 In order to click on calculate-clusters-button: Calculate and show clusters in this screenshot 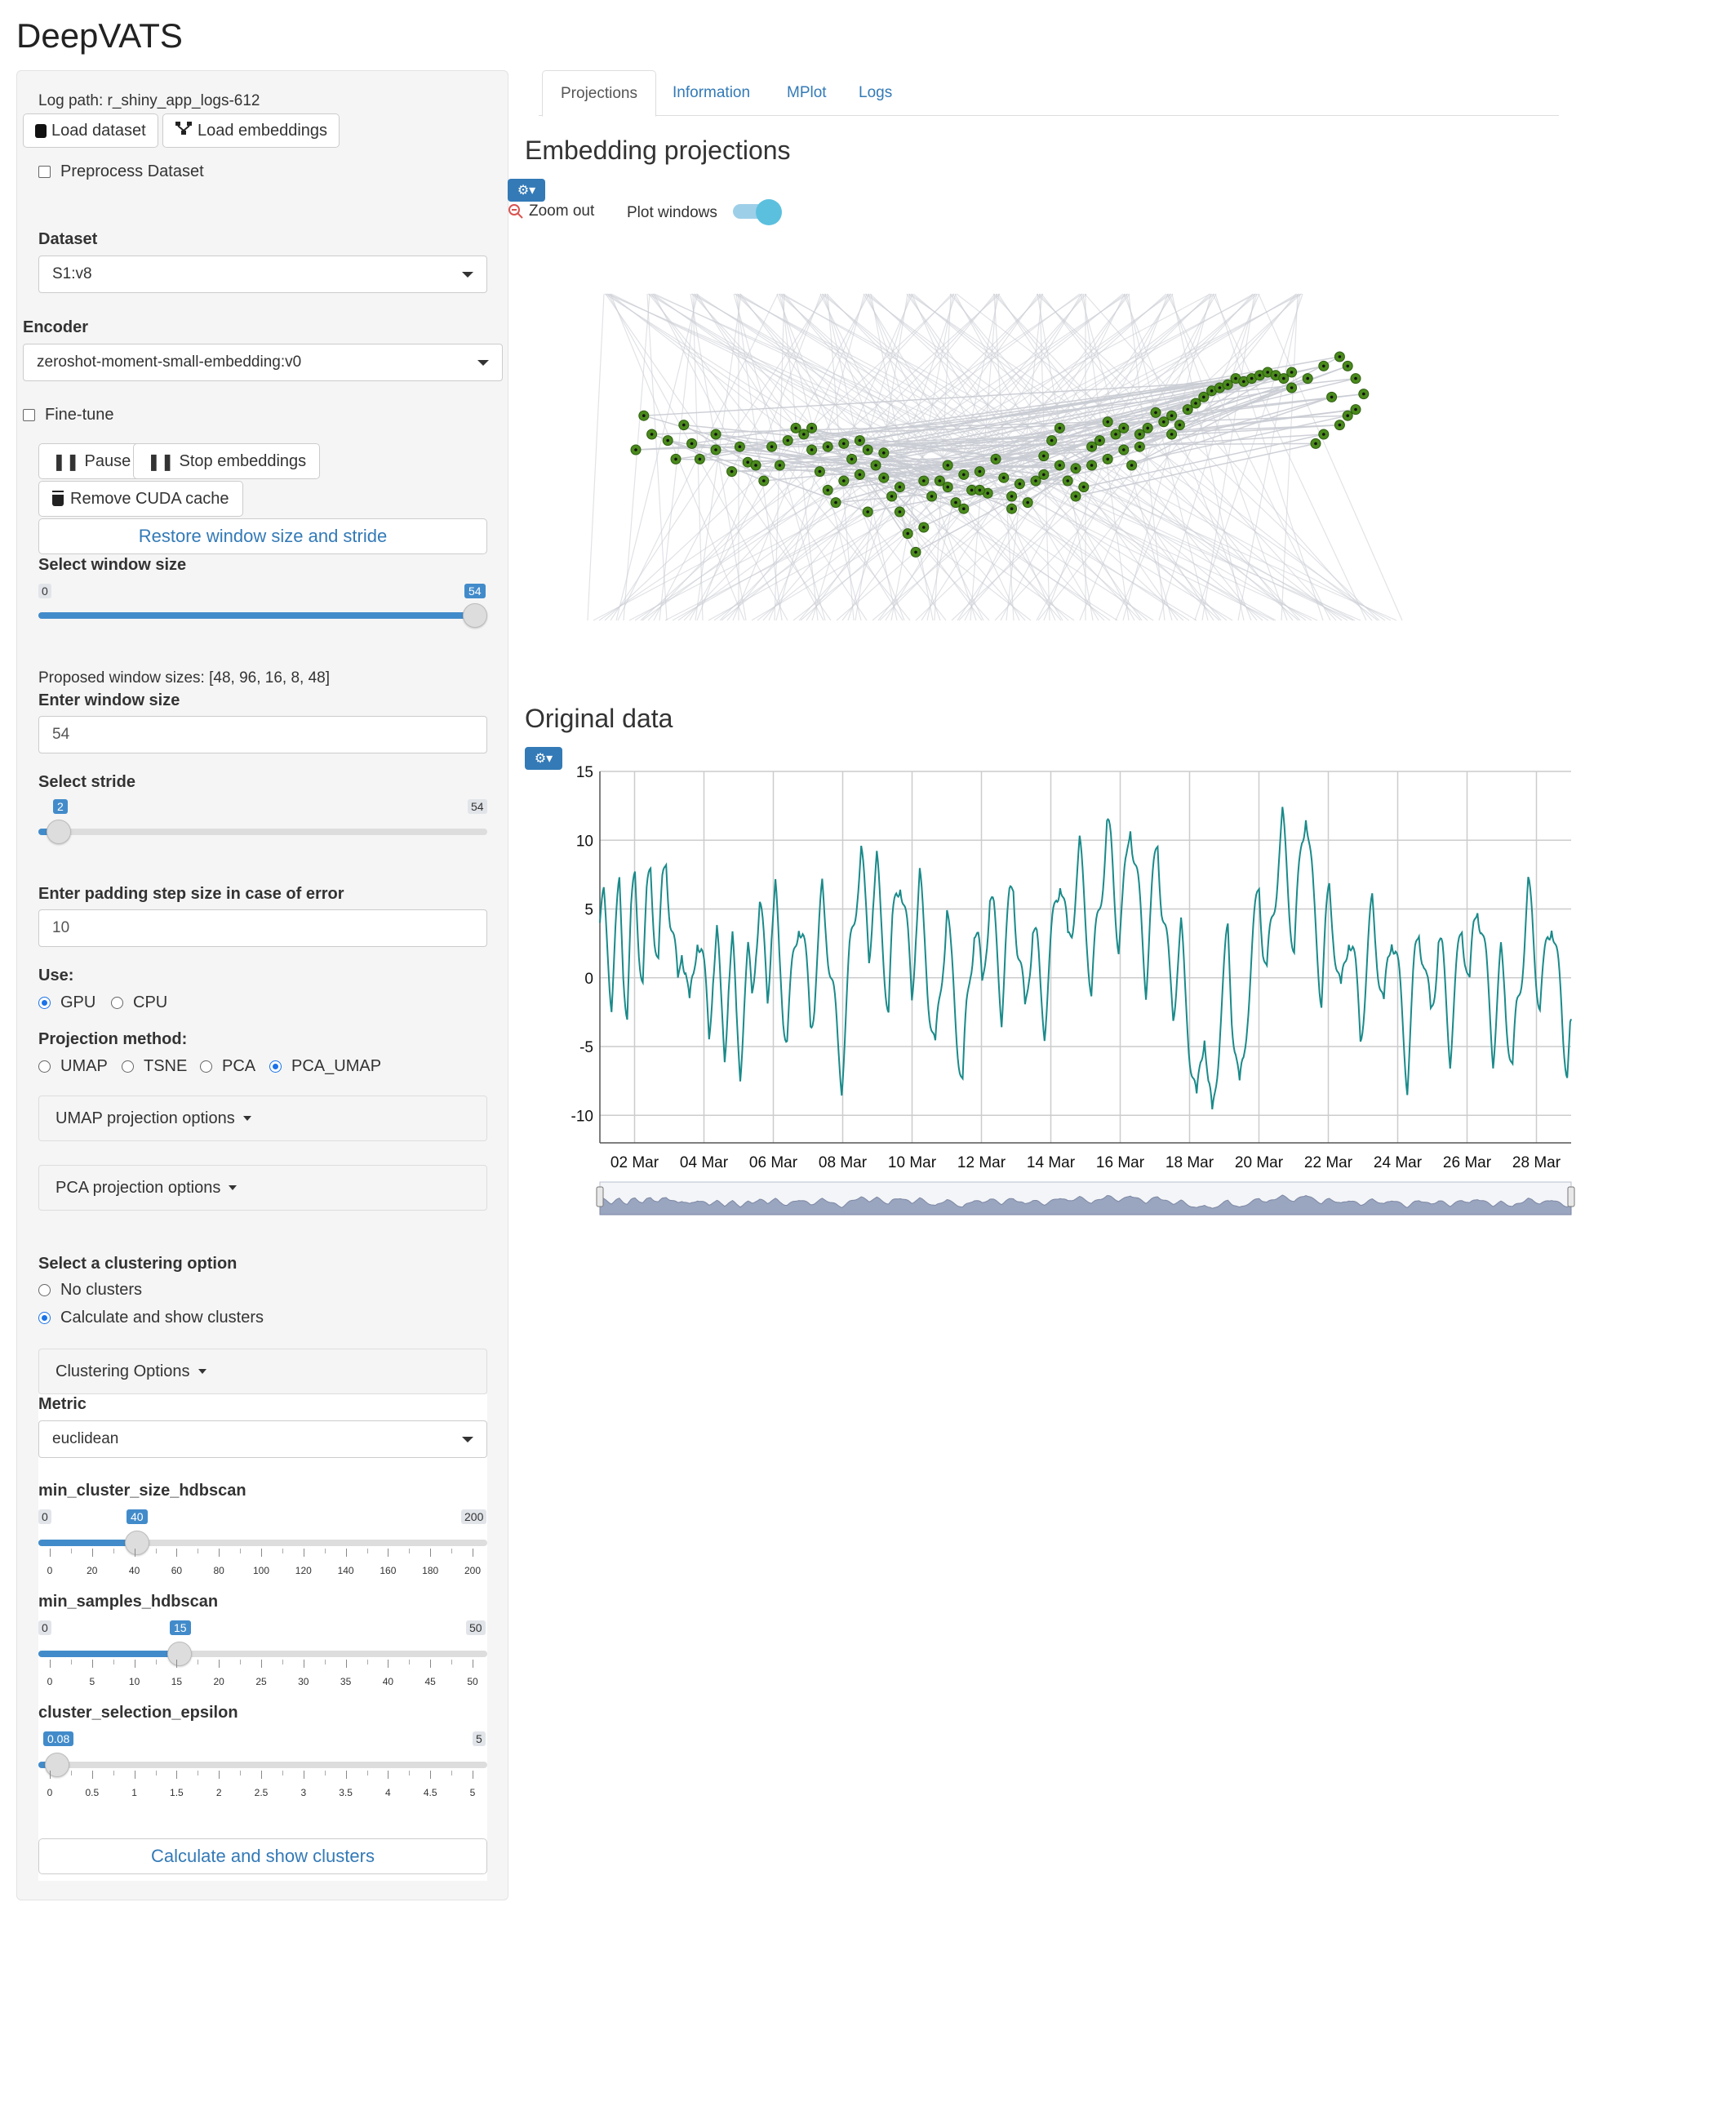, I will do `click(262, 1856)`.